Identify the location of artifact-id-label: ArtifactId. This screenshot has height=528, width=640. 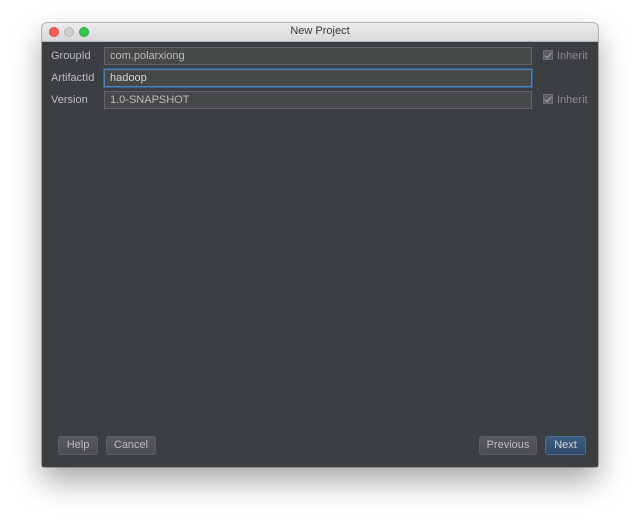
(73, 78).